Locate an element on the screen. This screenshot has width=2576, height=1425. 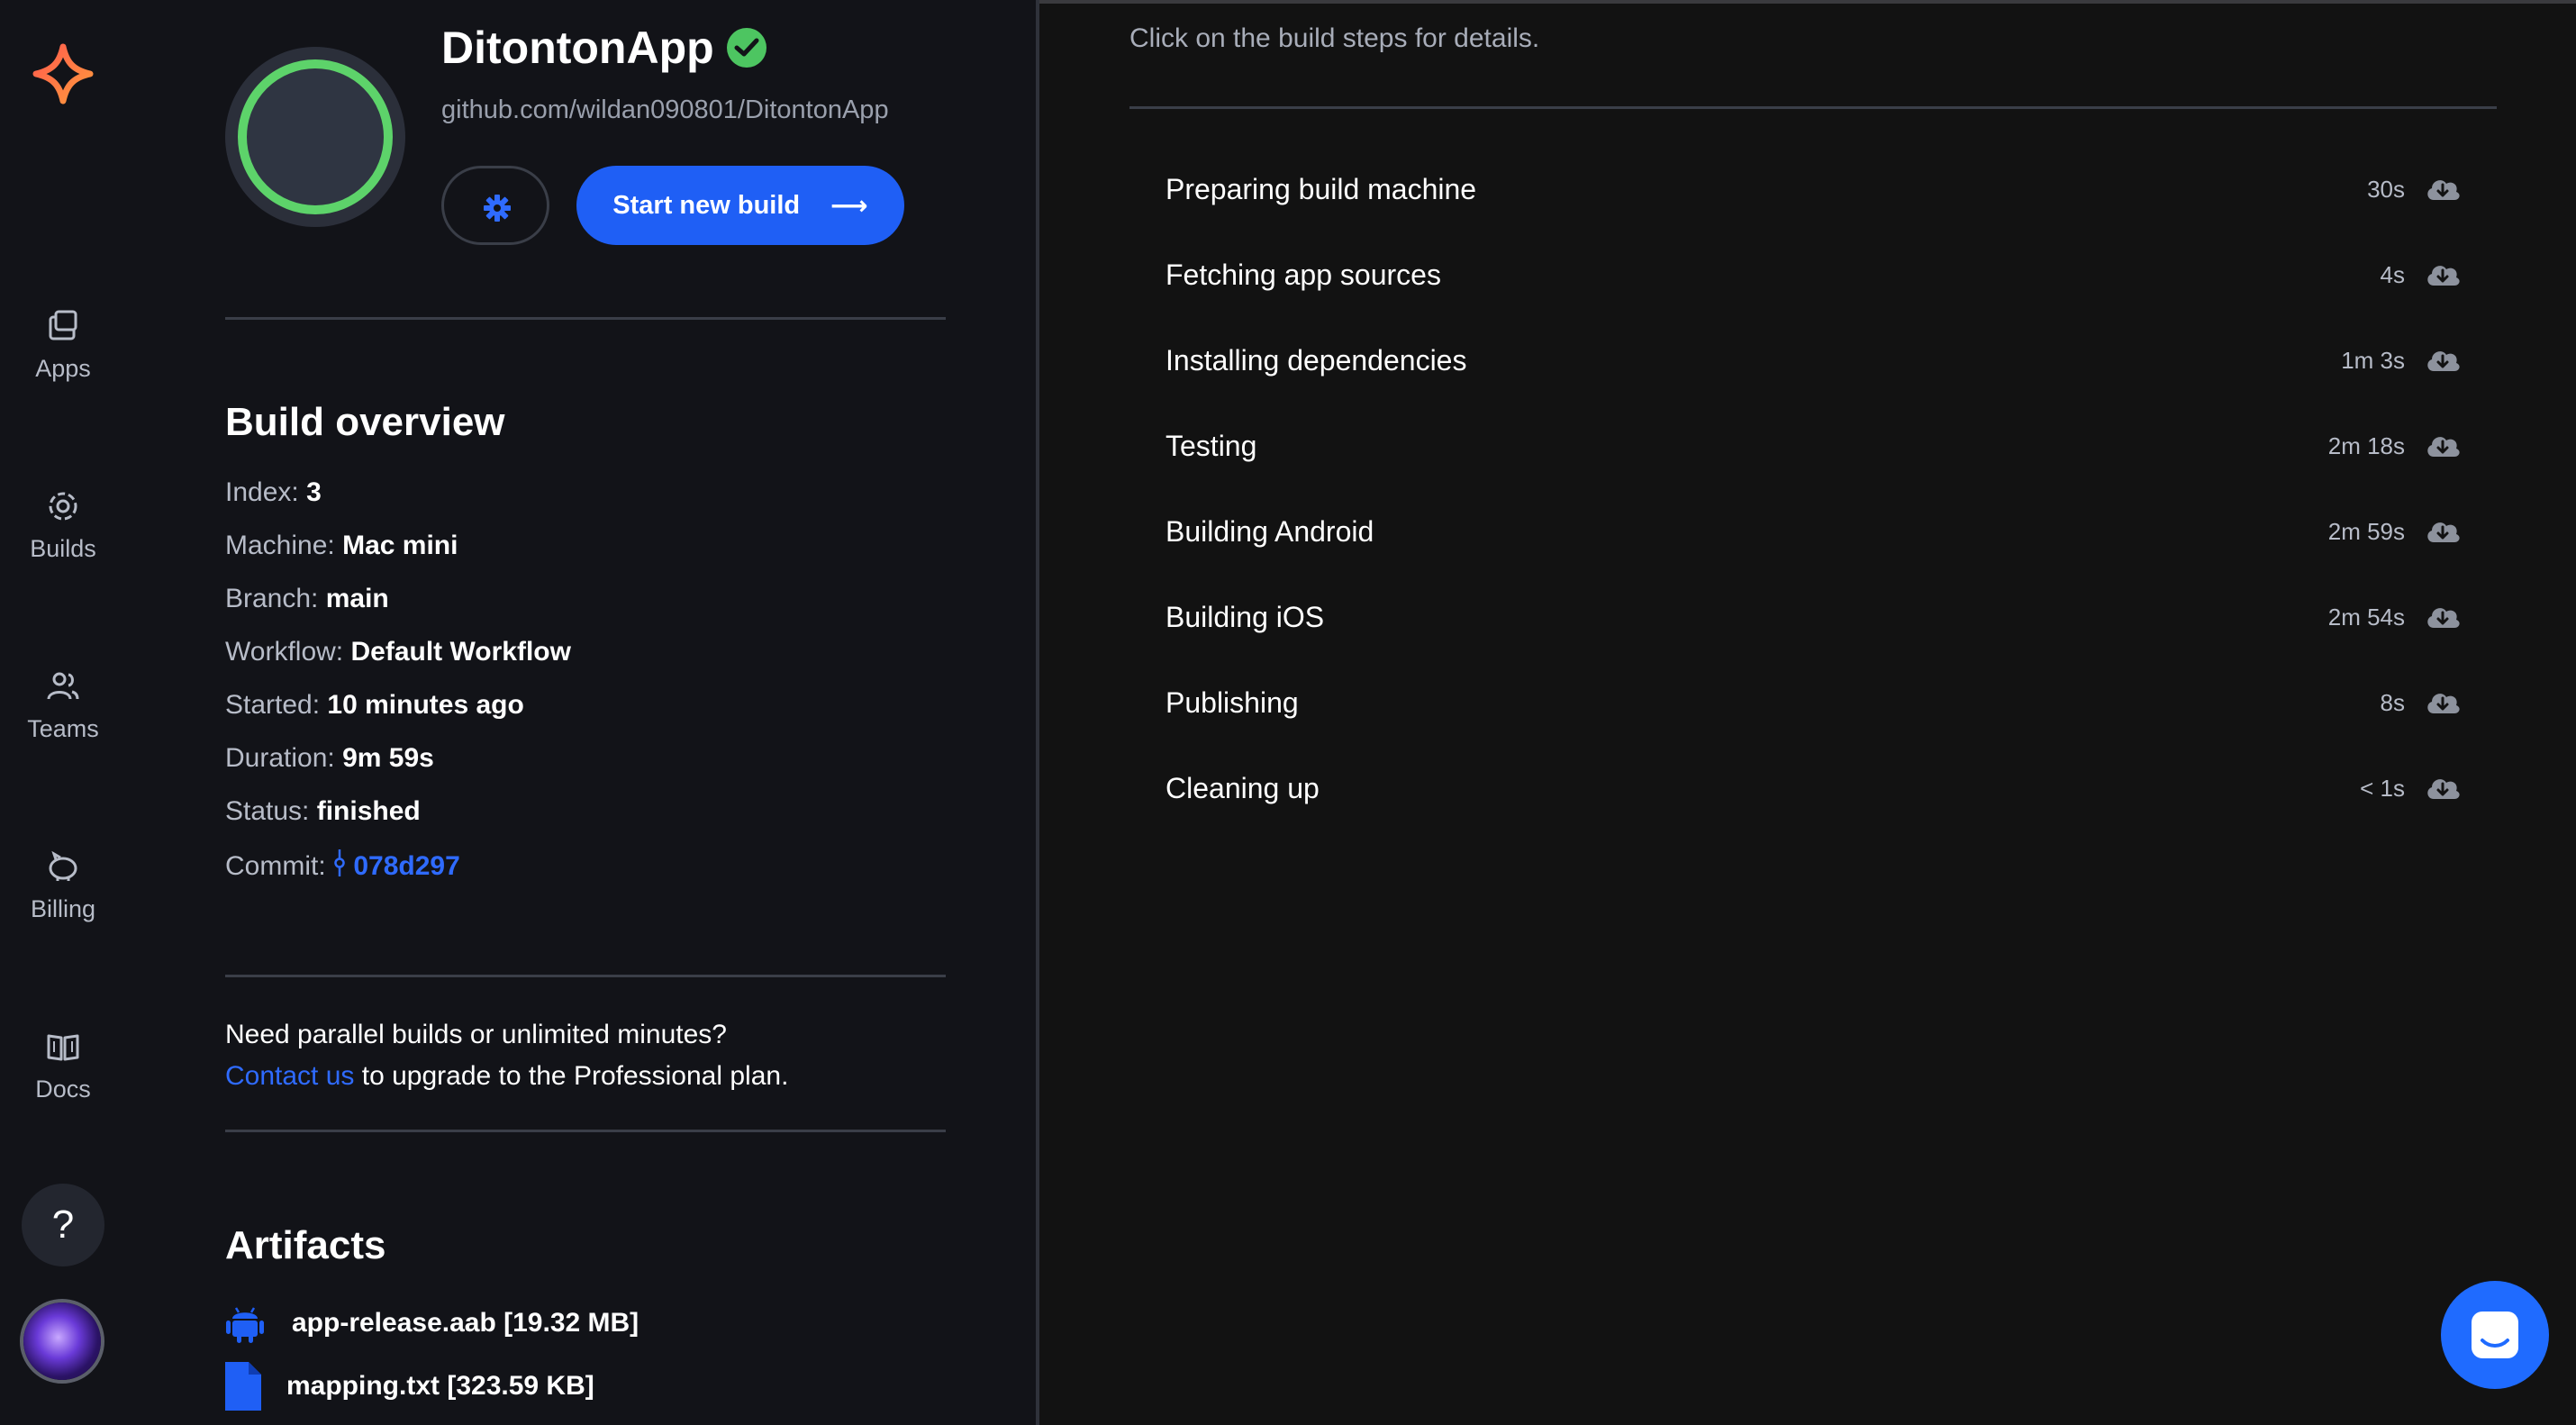
arrow-right-icon: ⟶ is located at coordinates (849, 206).